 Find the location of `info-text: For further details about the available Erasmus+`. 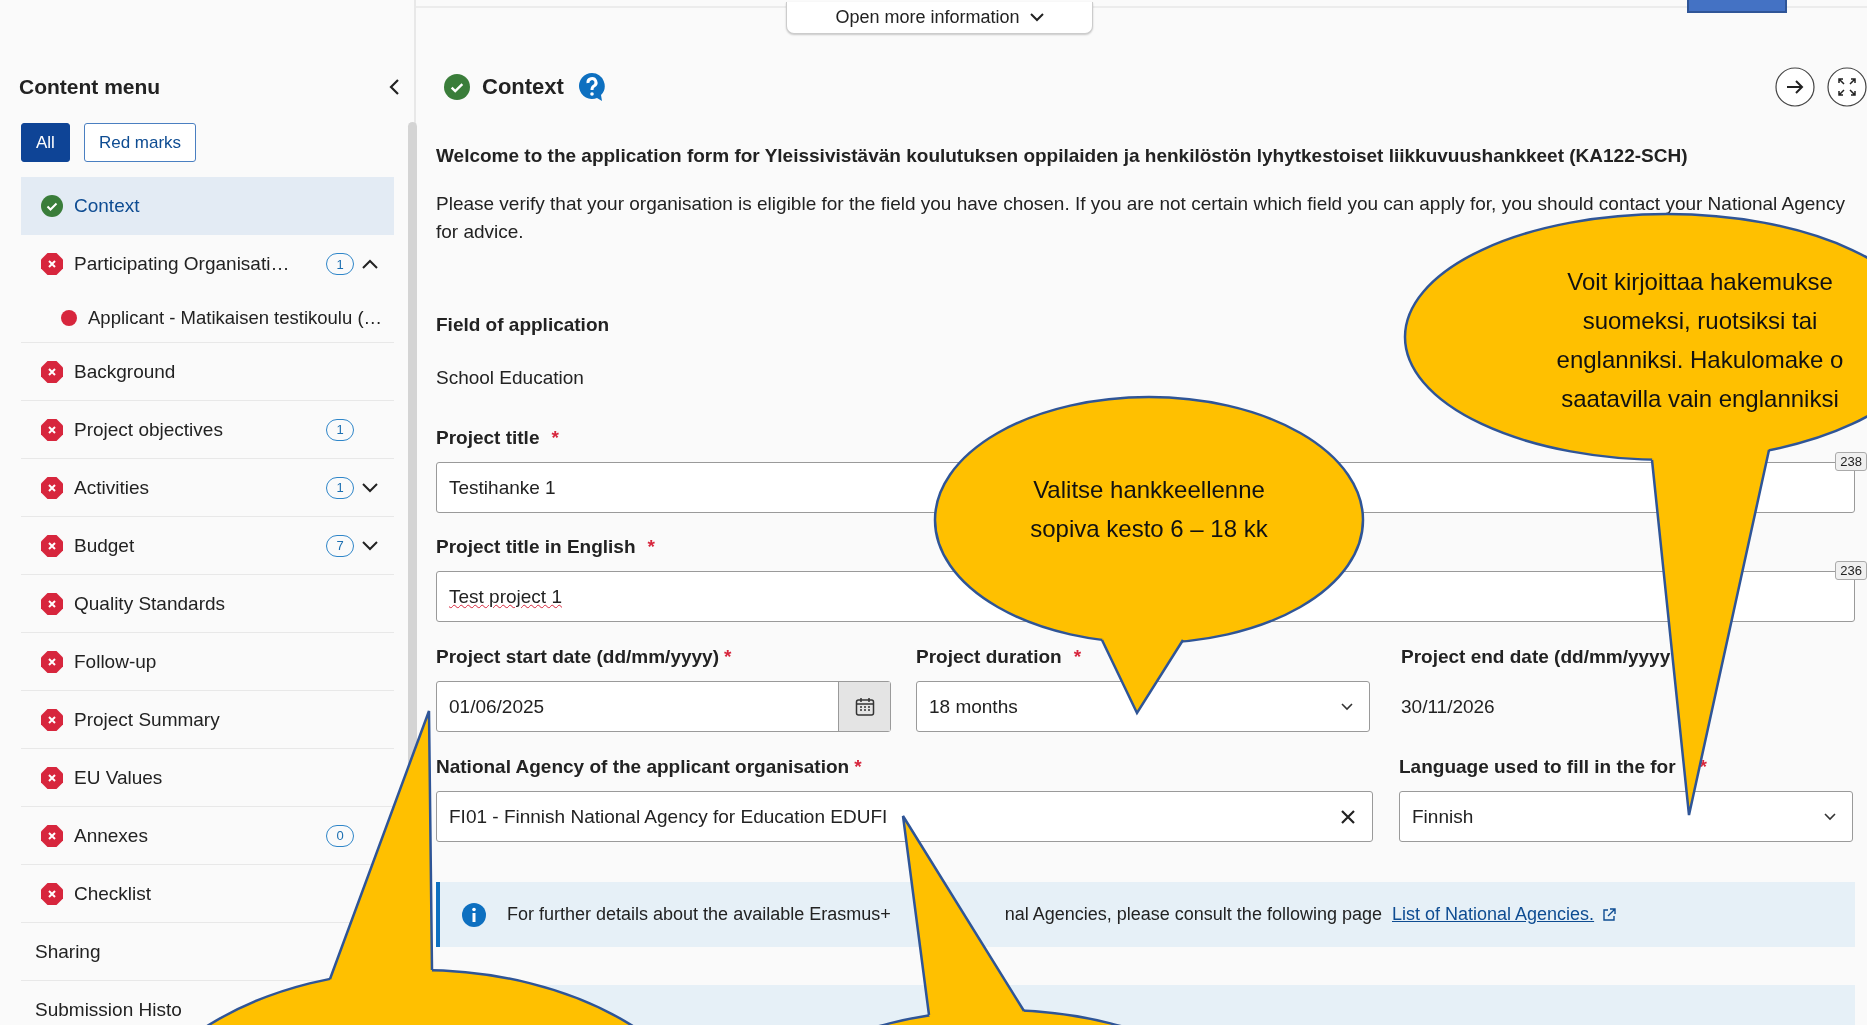

info-text: For further details about the available Erasmus+ is located at coordinates (699, 914).